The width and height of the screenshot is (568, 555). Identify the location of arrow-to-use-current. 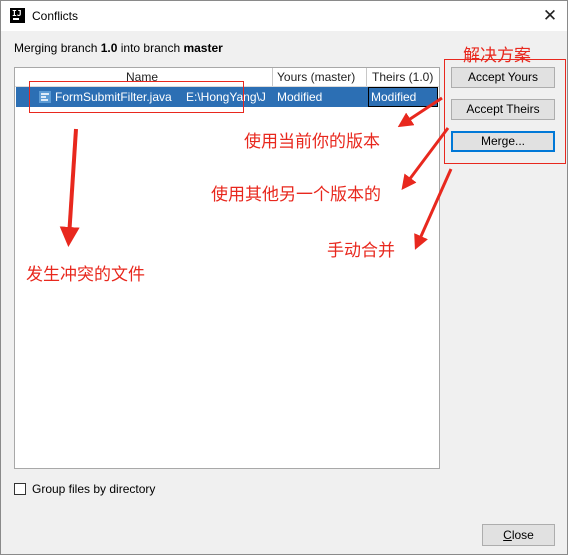
(420, 112).